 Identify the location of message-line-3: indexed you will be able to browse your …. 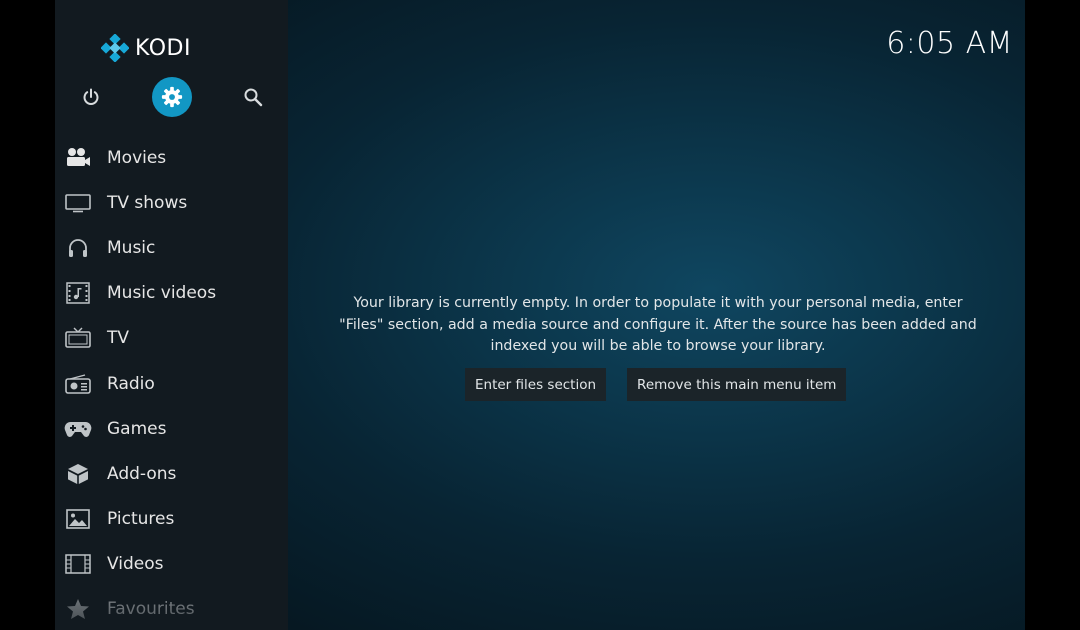
(658, 346).